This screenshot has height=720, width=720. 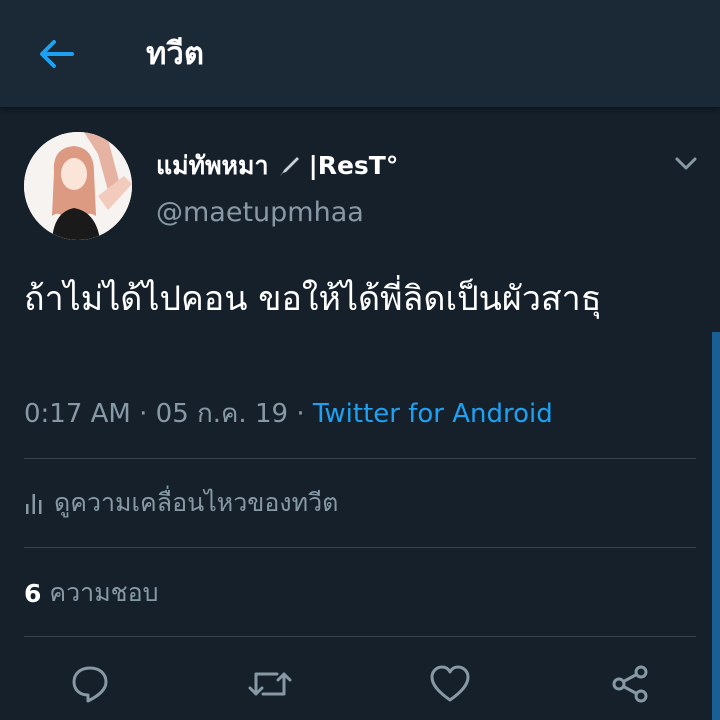 I want to click on heart-icon, so click(x=450, y=683).